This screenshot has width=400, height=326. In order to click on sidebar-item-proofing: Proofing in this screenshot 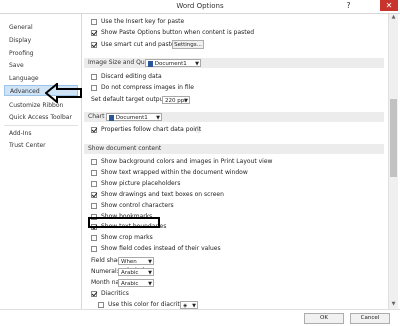, I will do `click(41, 53)`.